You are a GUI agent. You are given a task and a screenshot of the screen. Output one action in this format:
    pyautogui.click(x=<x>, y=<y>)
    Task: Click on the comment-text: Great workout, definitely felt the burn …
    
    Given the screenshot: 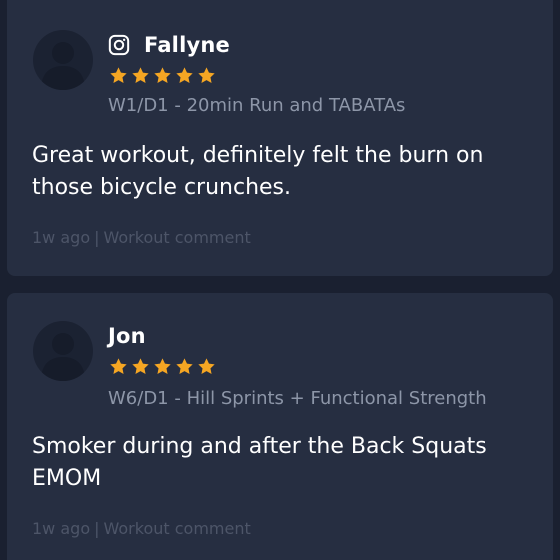 What is the action you would take?
    pyautogui.click(x=258, y=171)
    